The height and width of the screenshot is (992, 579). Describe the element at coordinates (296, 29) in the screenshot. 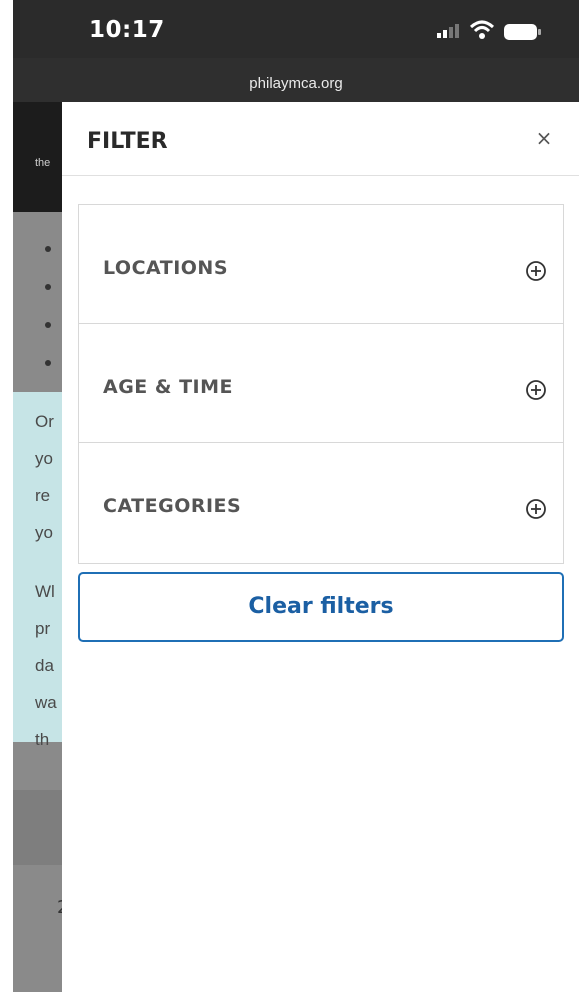

I see `status-bar: 10:17` at that location.